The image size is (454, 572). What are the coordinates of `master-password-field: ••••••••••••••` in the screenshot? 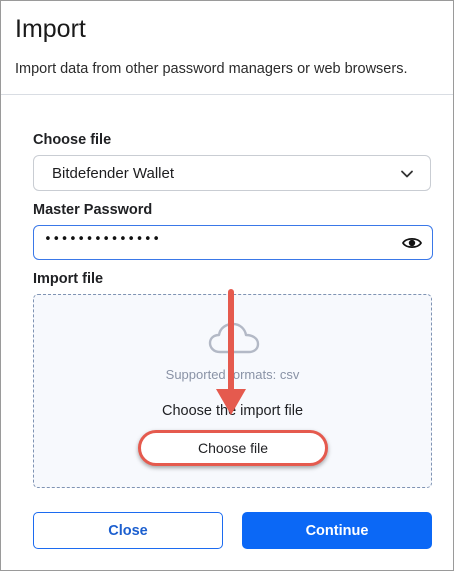 It's located at (233, 242).